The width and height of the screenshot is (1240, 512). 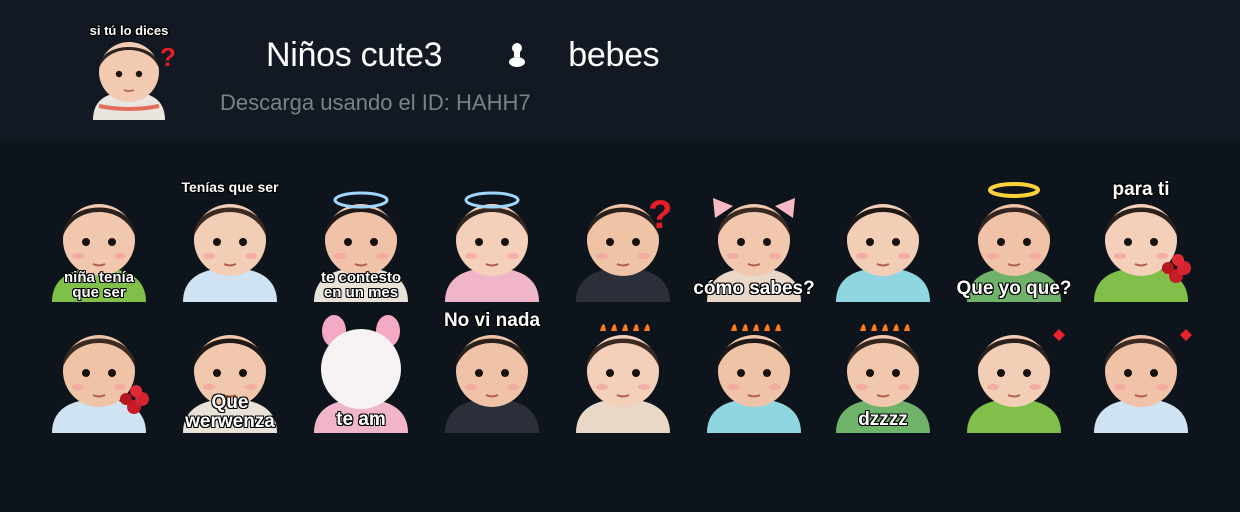 I want to click on sticker-1: niña tenía que ser, so click(x=99, y=240).